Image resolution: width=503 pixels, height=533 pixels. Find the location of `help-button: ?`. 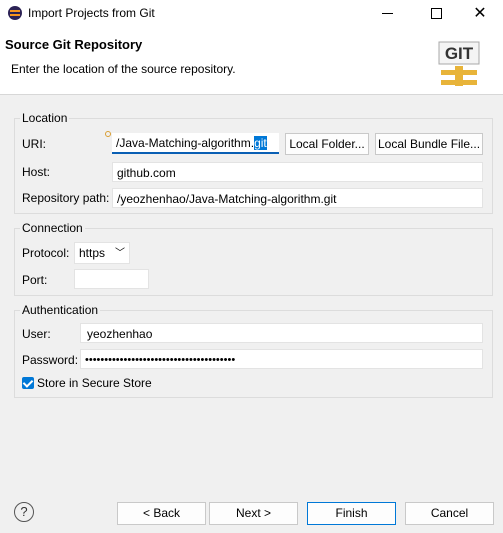

help-button: ? is located at coordinates (24, 512).